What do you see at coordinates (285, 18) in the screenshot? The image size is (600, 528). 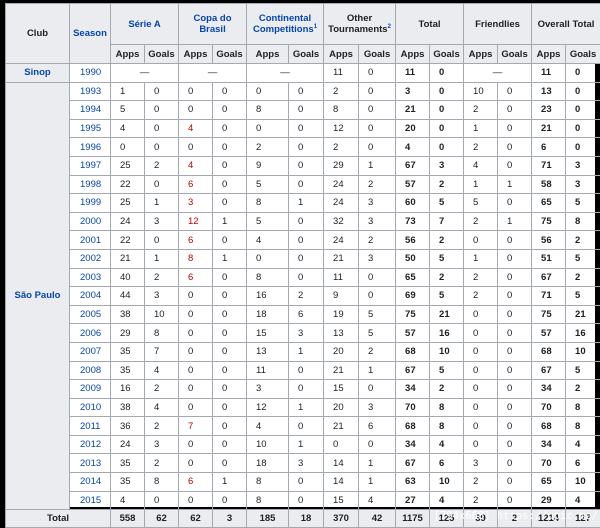 I see `continental-line1: Continental` at bounding box center [285, 18].